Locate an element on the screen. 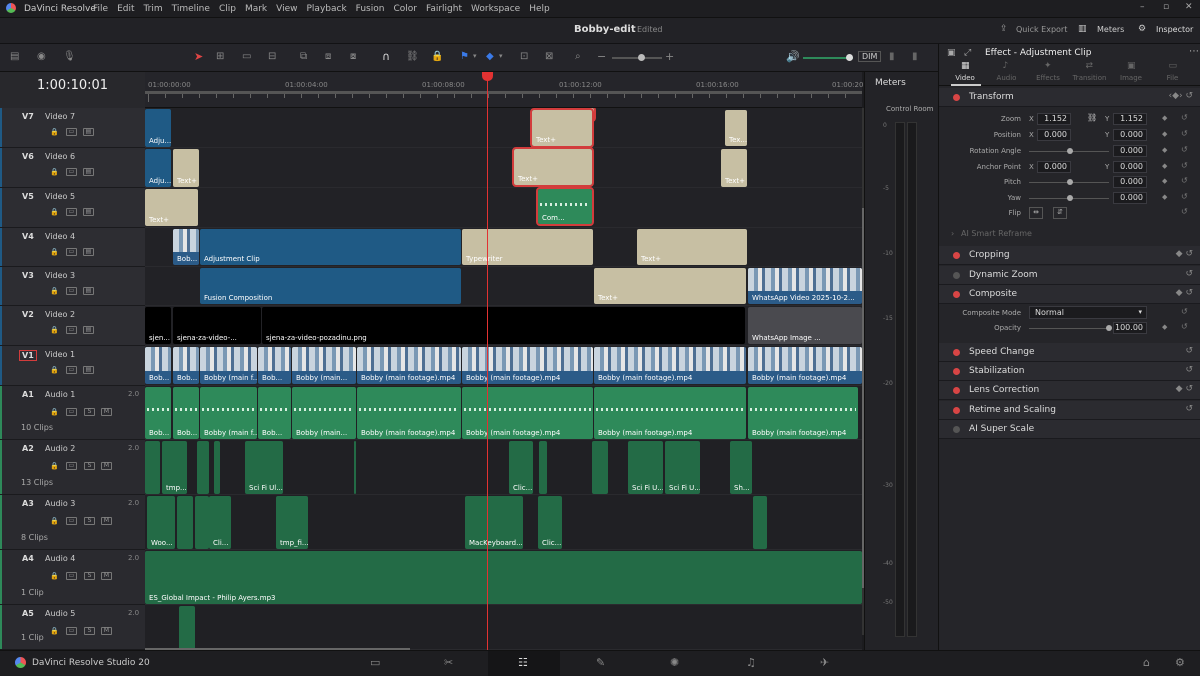 The image size is (1200, 676). menu-item-timeline: Timeline is located at coordinates (191, 9).